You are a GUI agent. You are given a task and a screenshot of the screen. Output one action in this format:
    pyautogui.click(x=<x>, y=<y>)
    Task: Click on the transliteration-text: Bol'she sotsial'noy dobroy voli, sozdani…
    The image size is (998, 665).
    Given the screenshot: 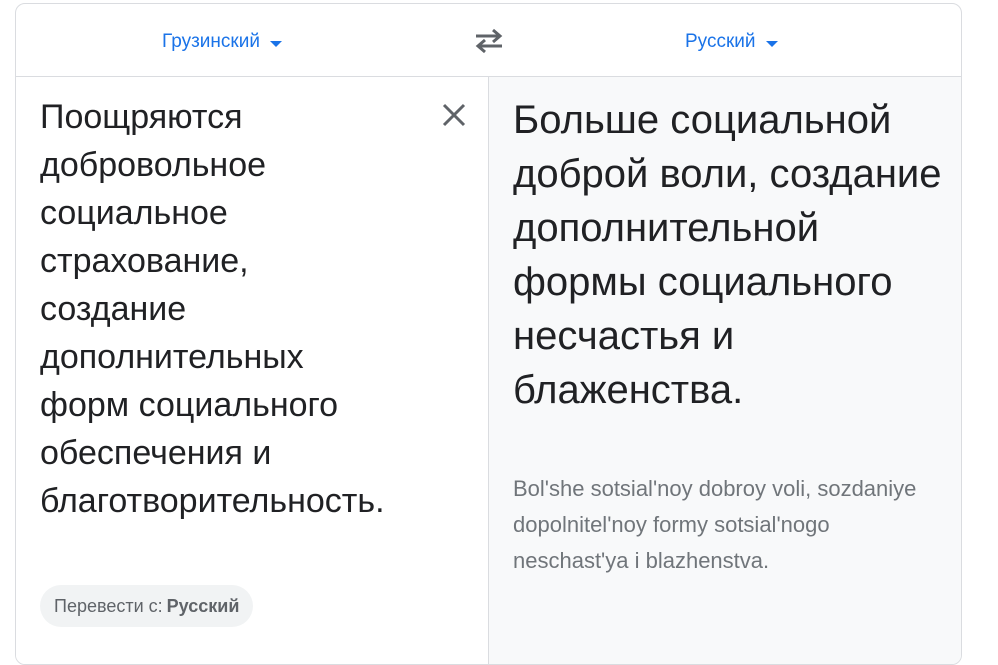 What is the action you would take?
    pyautogui.click(x=715, y=524)
    